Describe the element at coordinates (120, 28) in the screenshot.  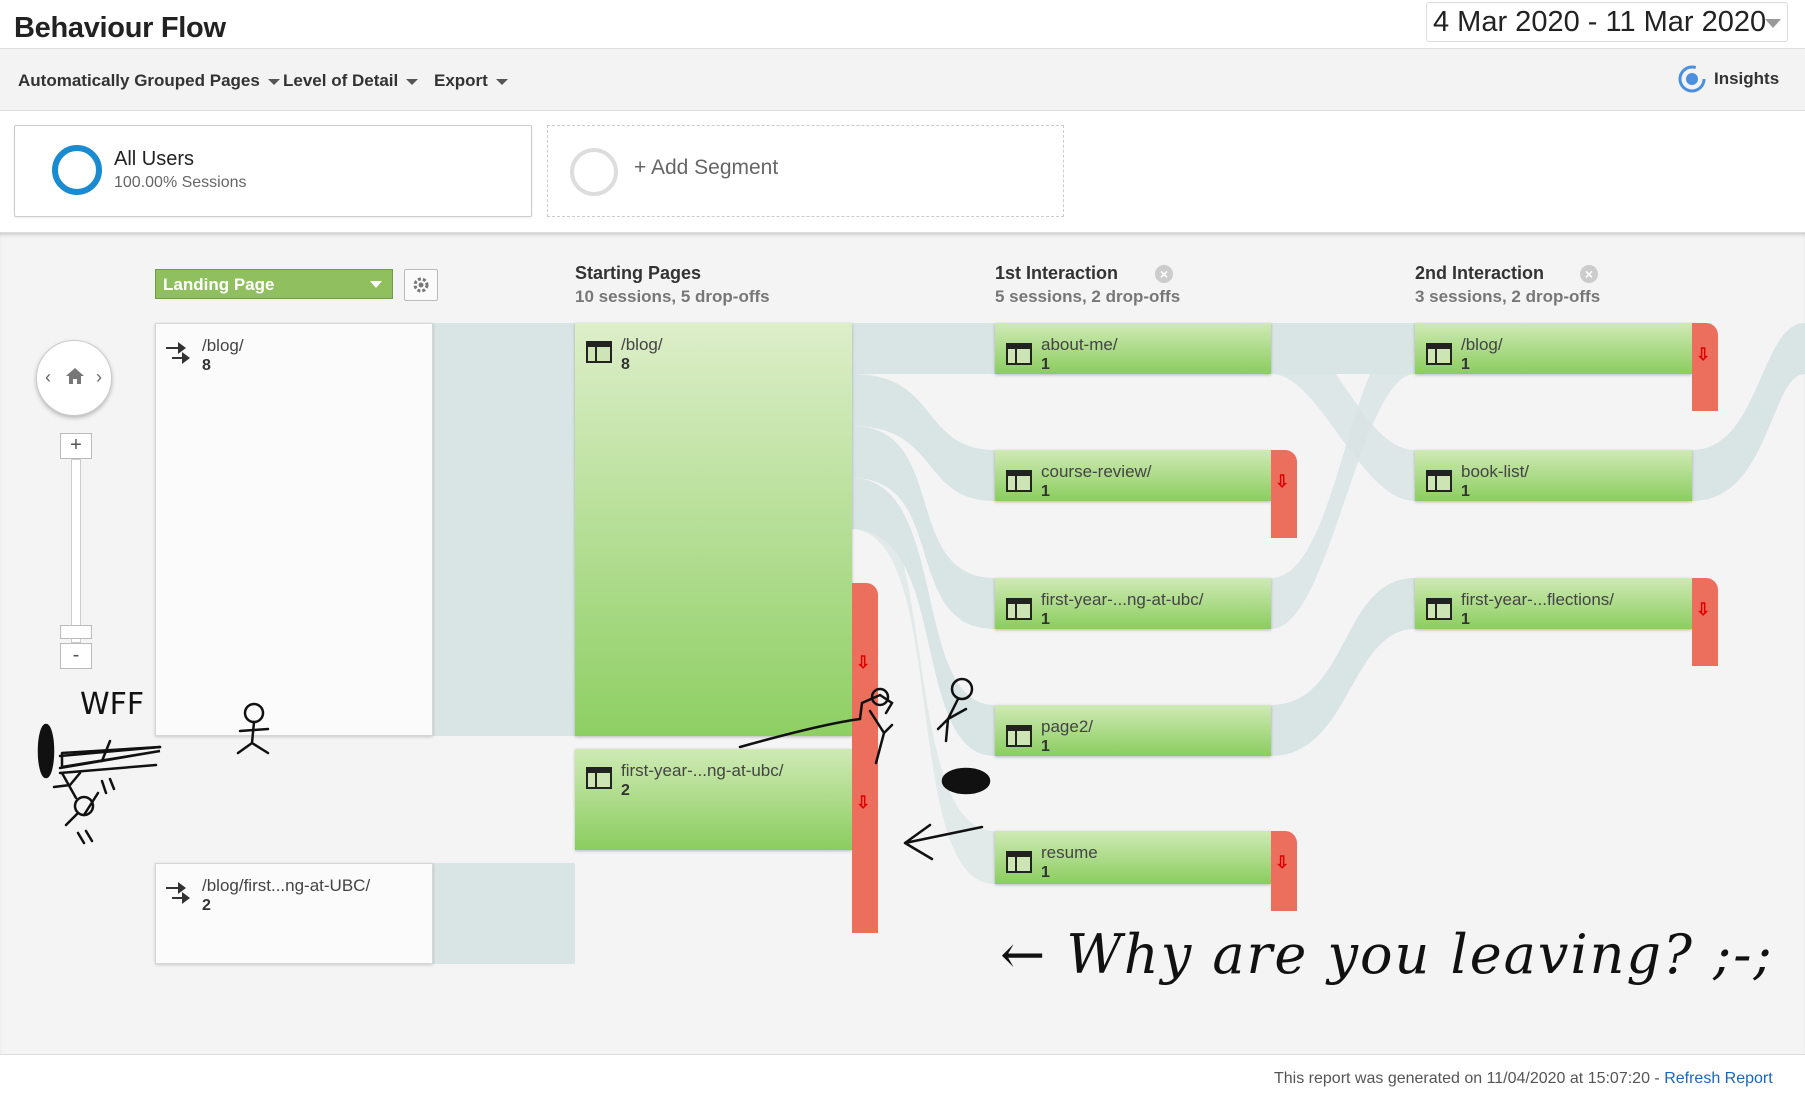
I see `page-title: Behaviour Flow` at that location.